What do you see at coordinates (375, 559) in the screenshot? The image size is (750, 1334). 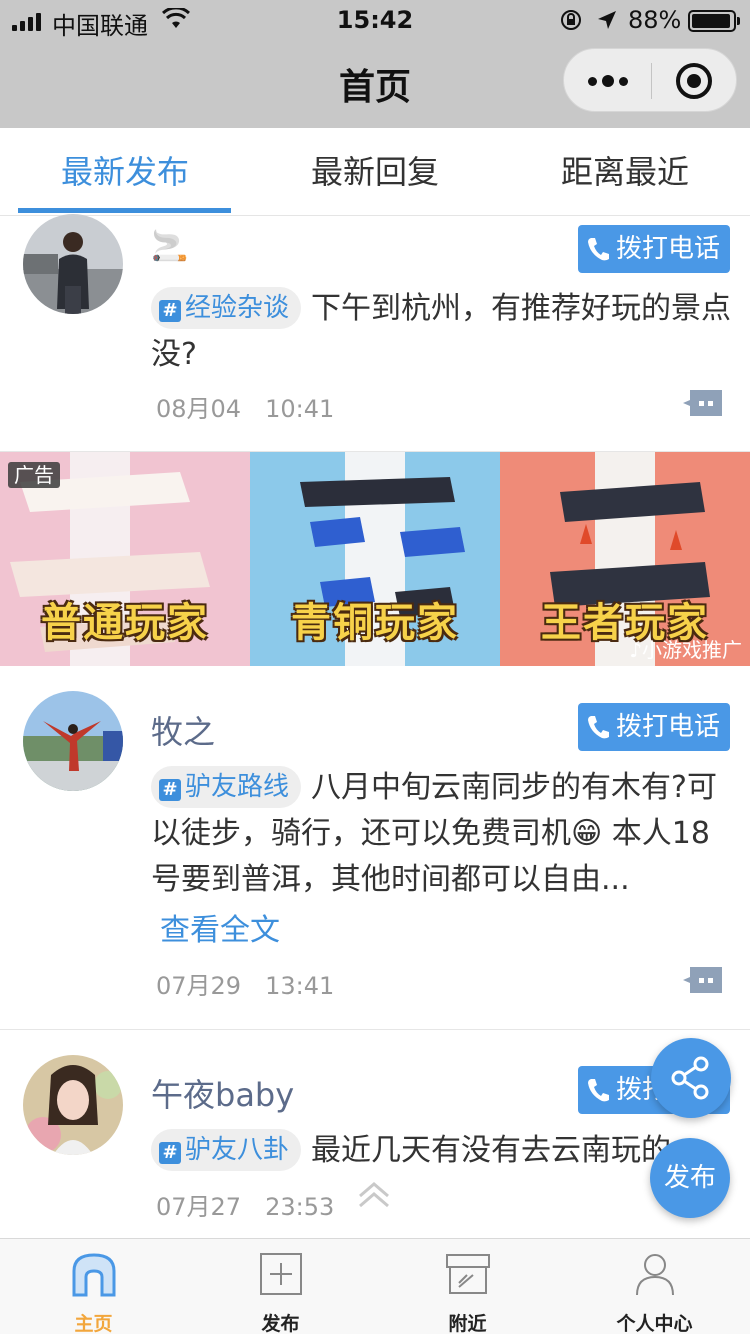 I see `ad-panel: 青铜玩家` at bounding box center [375, 559].